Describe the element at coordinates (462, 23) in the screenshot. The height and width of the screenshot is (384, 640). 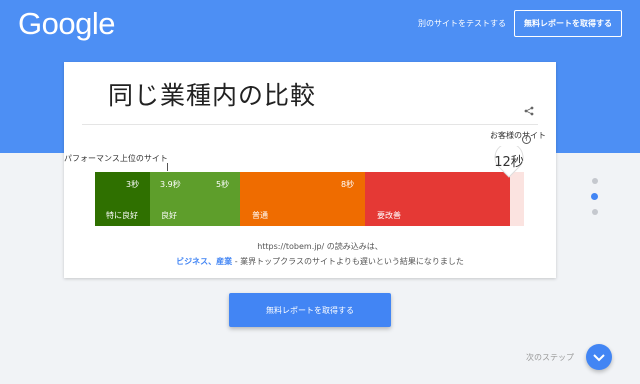
I see `test-other-site-link: 別のサイトをテストする` at that location.